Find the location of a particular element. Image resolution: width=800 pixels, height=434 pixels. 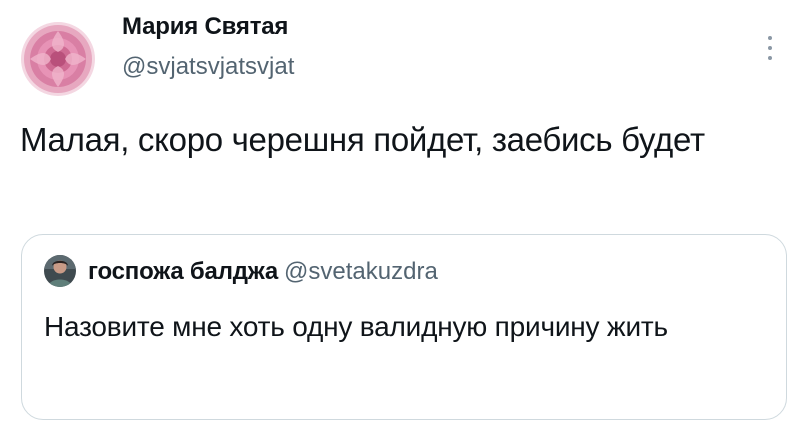

author-handle: @svjatsvjatsvjat is located at coordinates (208, 67).